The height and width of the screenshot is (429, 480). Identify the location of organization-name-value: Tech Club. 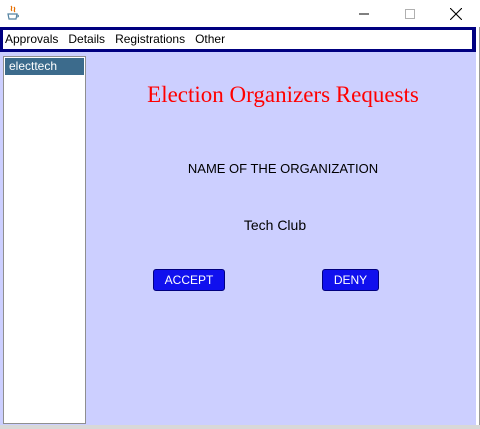
(275, 225).